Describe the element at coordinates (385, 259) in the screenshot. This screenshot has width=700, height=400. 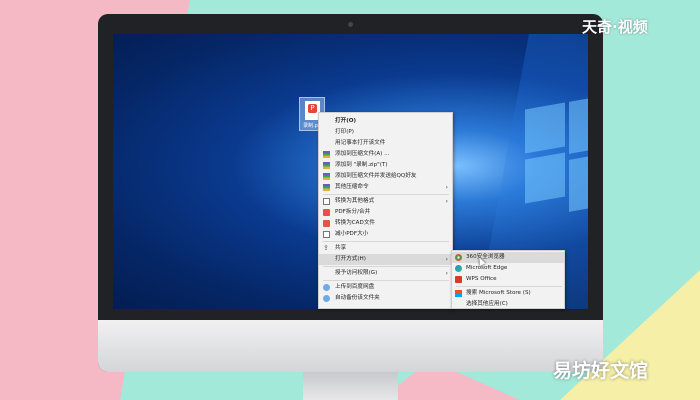
I see `menu-item-open-with: 打开方式(H) ›` at that location.